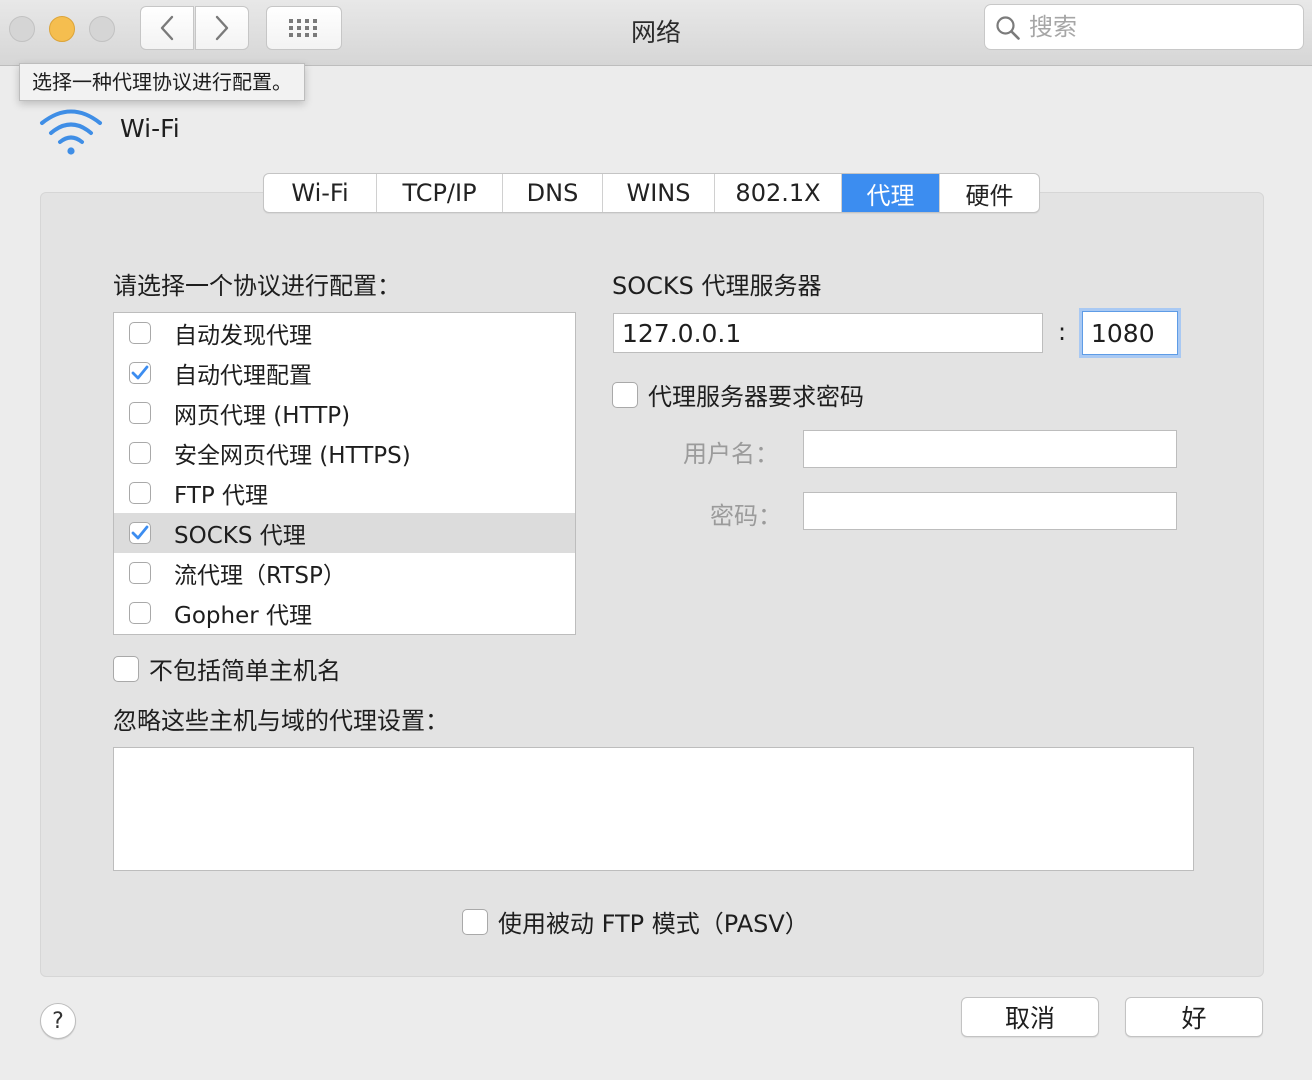 The height and width of the screenshot is (1080, 1312). I want to click on passive-ftp-label: 使用被动 FTP 模式（PASV）, so click(653, 924).